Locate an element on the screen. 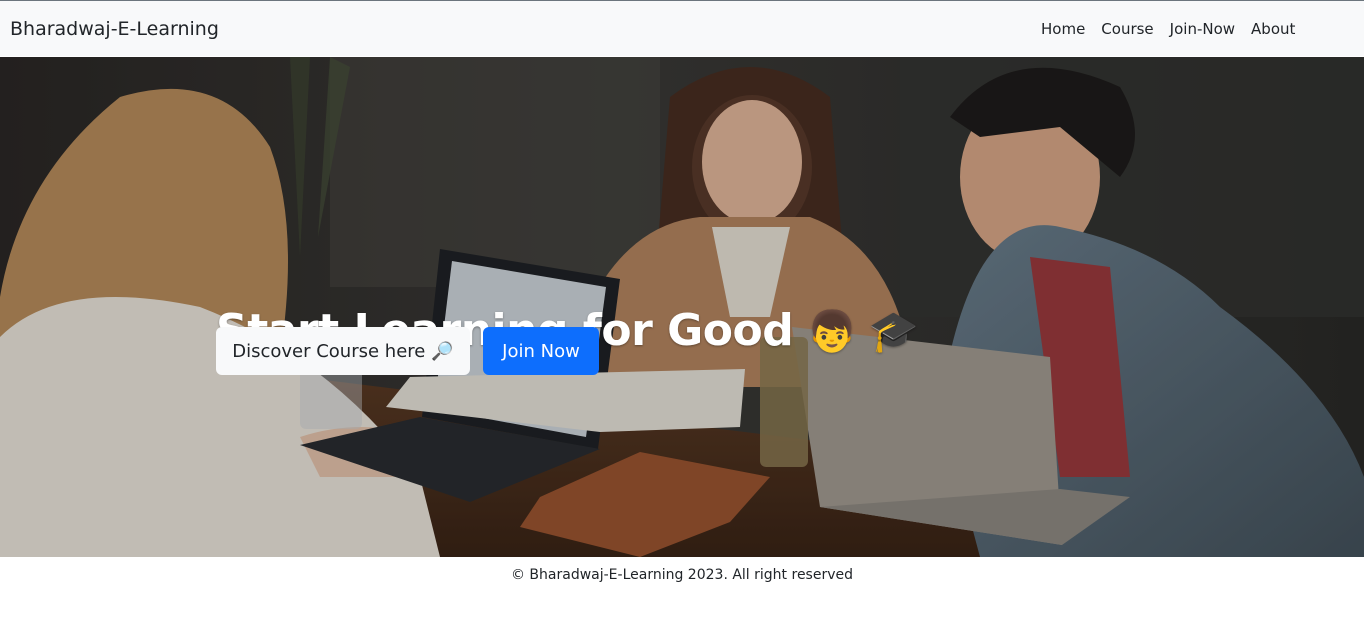  boy-graduation-cap-icon: 👦 🎓 is located at coordinates (863, 332).